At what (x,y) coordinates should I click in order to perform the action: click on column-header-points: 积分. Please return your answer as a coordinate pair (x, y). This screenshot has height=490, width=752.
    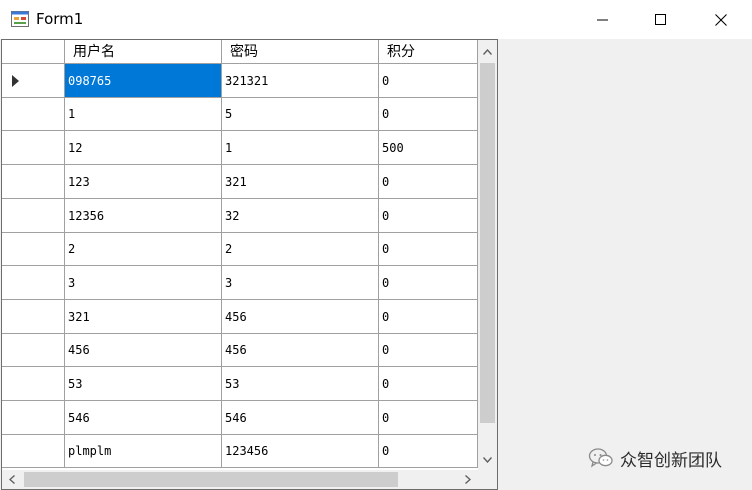
    Looking at the image, I should click on (428, 52).